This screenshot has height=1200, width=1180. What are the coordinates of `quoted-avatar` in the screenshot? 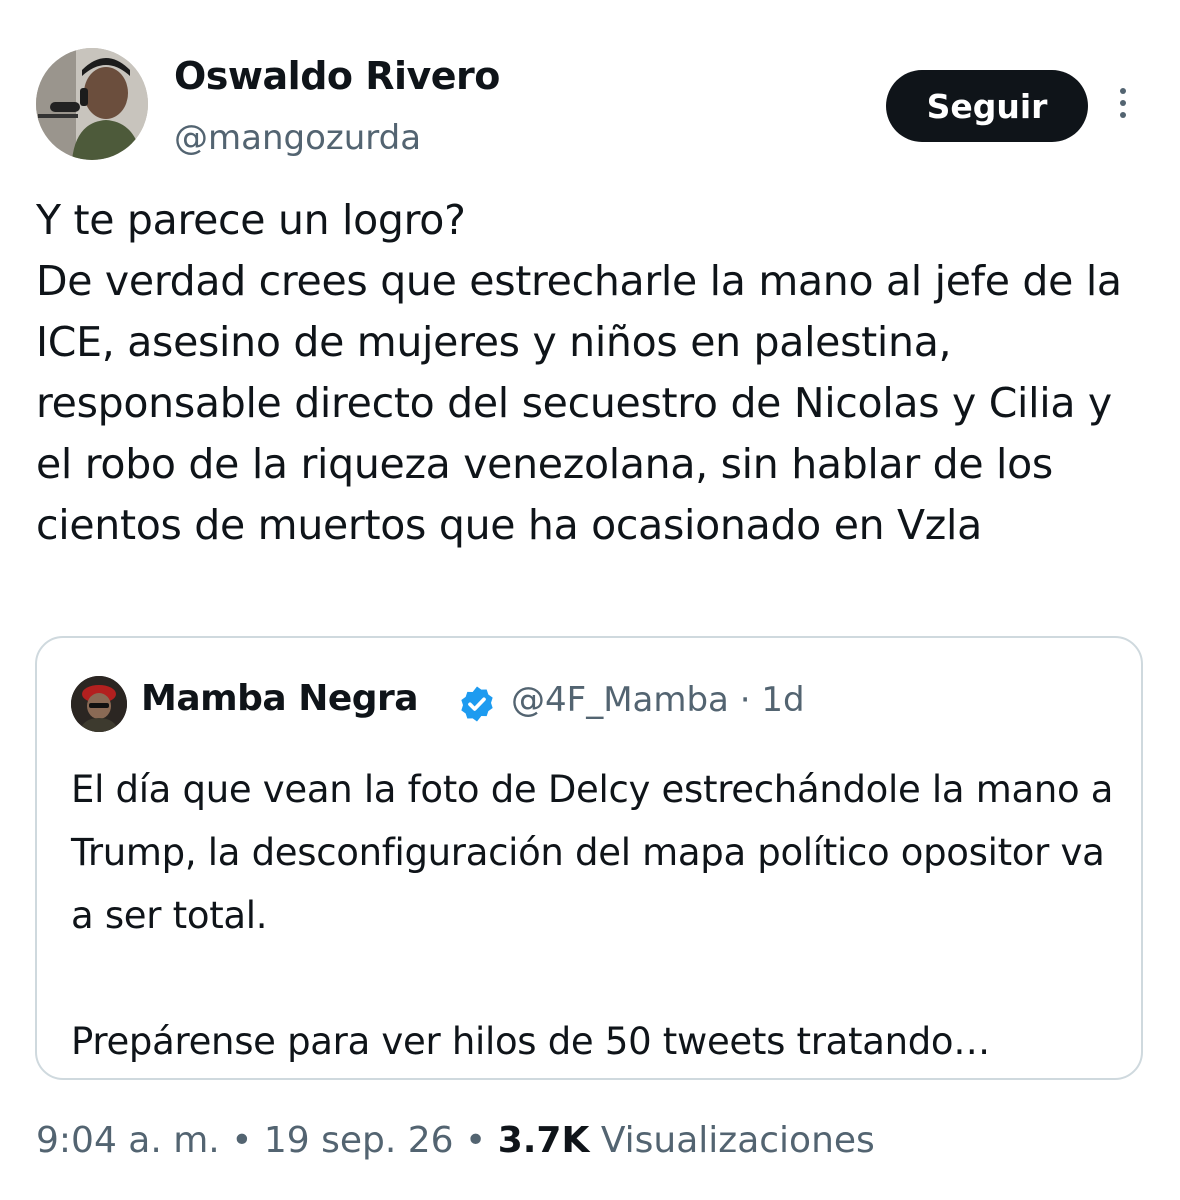 It's located at (99, 704).